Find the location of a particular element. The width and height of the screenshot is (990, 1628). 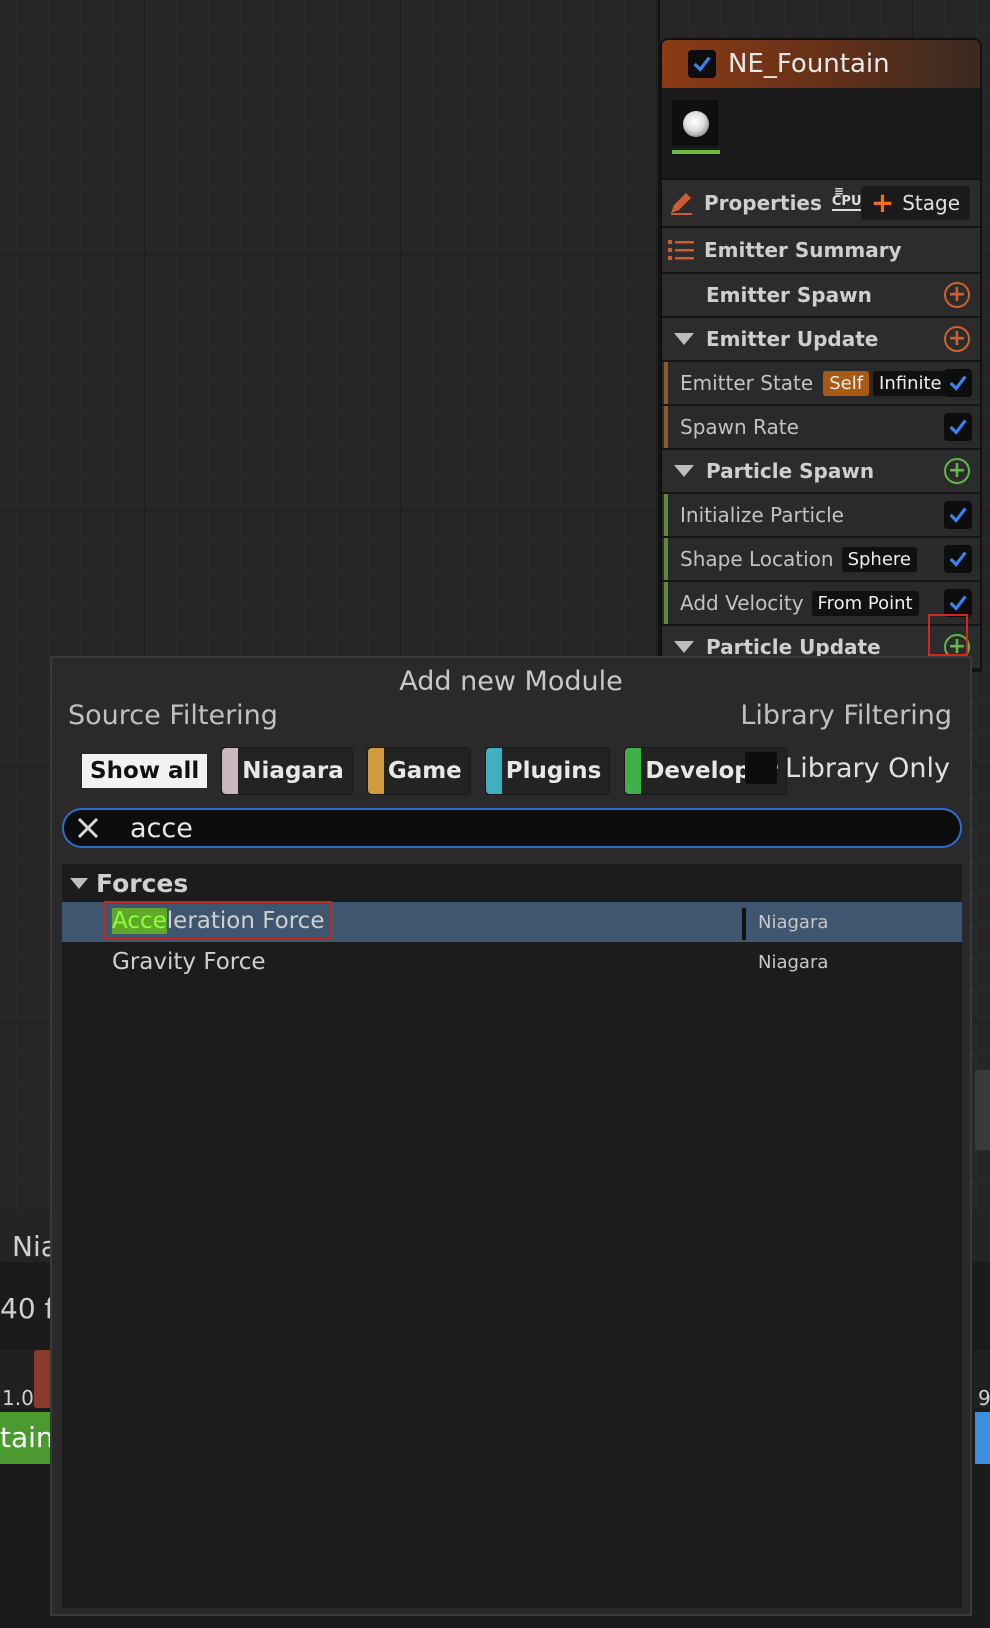

module-label: Emitter State is located at coordinates (747, 383).